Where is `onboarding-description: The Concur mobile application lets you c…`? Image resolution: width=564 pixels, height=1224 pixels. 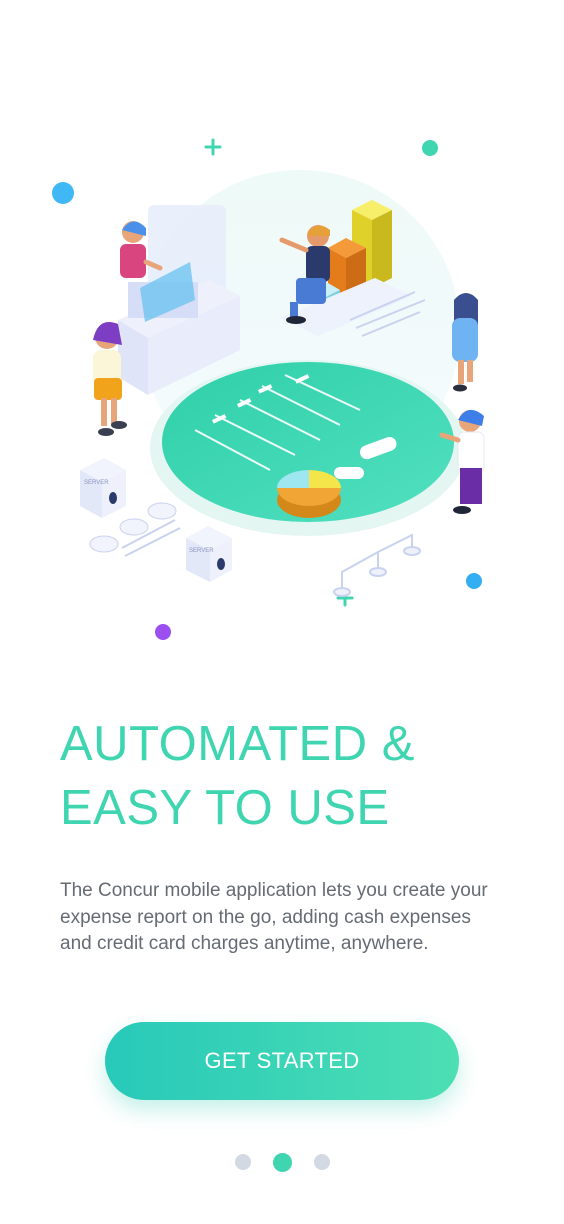
onboarding-description: The Concur mobile application lets you c… is located at coordinates (274, 917).